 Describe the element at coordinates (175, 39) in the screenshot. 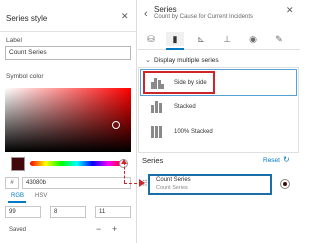

I see `bar-chart-icon: ▮` at that location.